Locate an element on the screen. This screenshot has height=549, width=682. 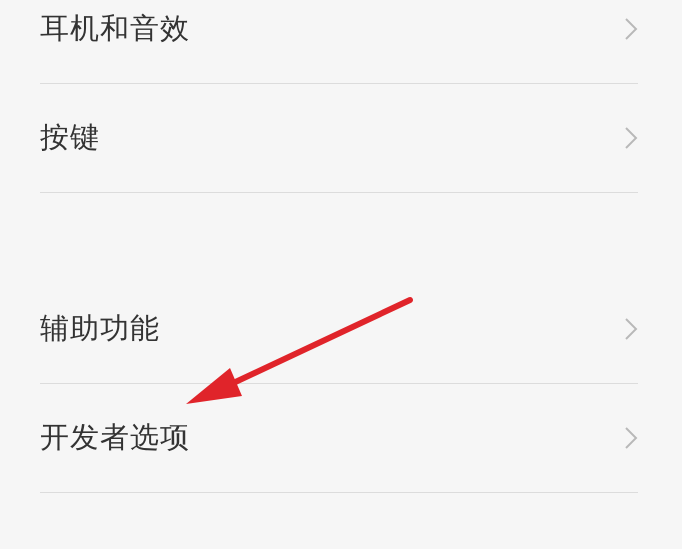
settings-label: 按键 is located at coordinates (70, 137).